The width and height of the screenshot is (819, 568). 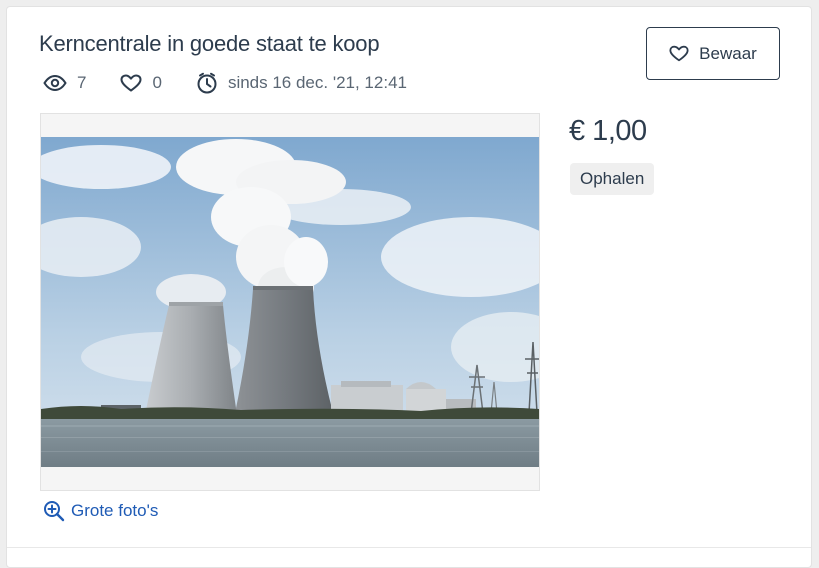 I want to click on zoom-in-icon, so click(x=54, y=511).